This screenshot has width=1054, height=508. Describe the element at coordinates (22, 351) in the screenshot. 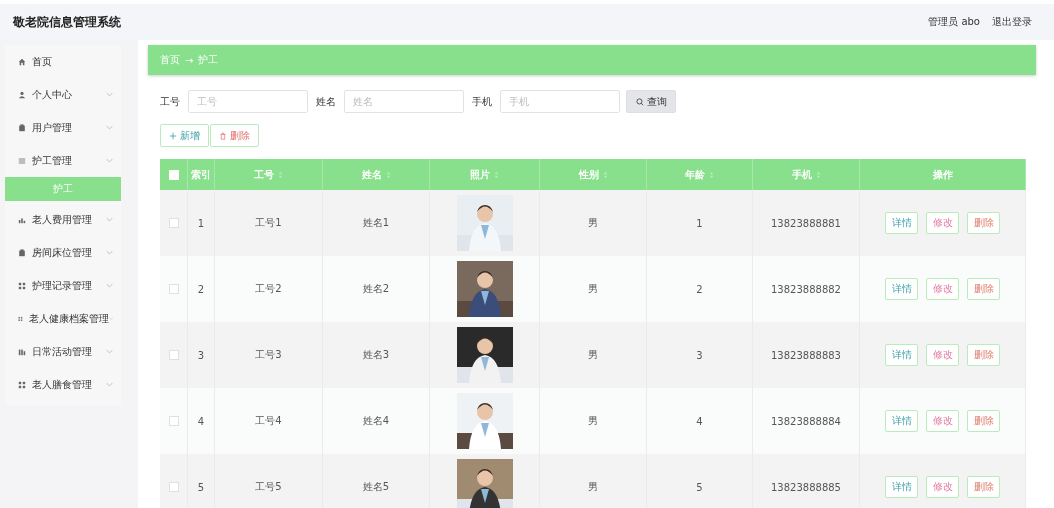

I see `bars-icon` at that location.